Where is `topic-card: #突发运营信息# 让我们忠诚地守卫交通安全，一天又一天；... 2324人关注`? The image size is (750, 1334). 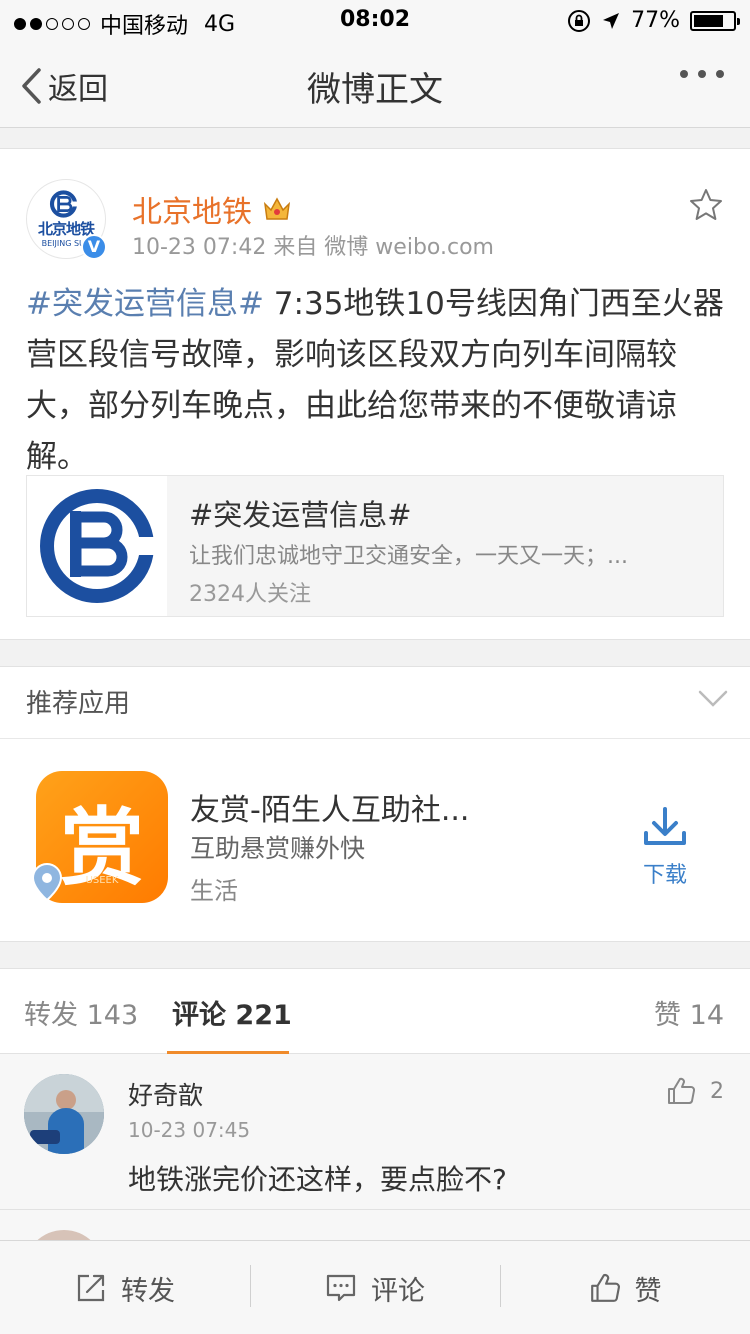
topic-card: #突发运营信息# 让我们忠诚地守卫交通安全，一天又一天；... 2324人关注 is located at coordinates (375, 546).